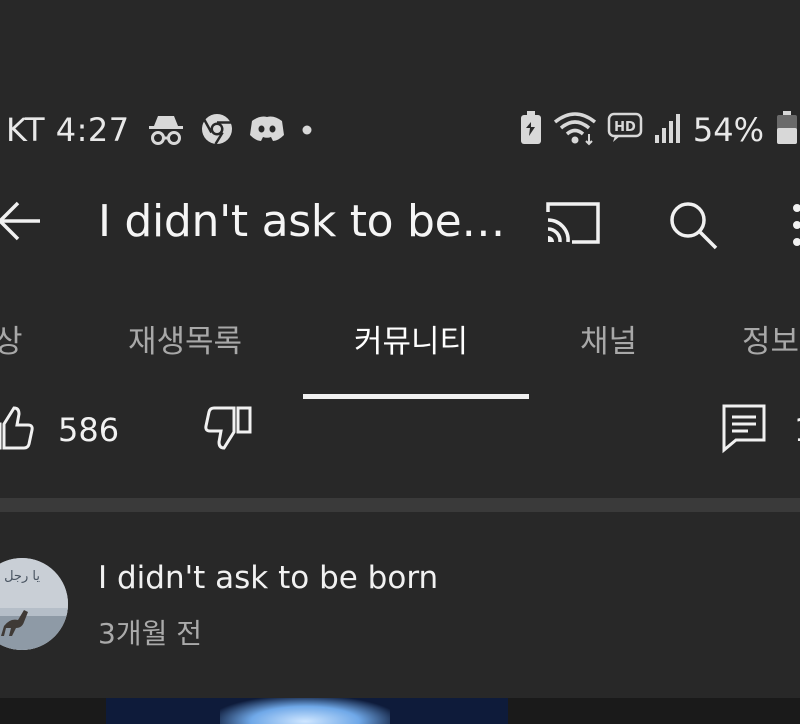 The width and height of the screenshot is (800, 724). What do you see at coordinates (668, 130) in the screenshot?
I see `signal-icon` at bounding box center [668, 130].